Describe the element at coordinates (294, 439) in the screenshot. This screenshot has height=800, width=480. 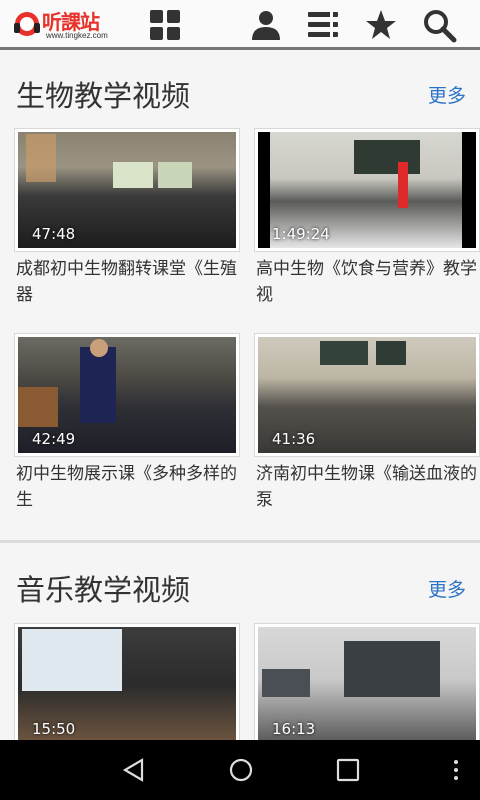
I see `video-duration: 41:36` at that location.